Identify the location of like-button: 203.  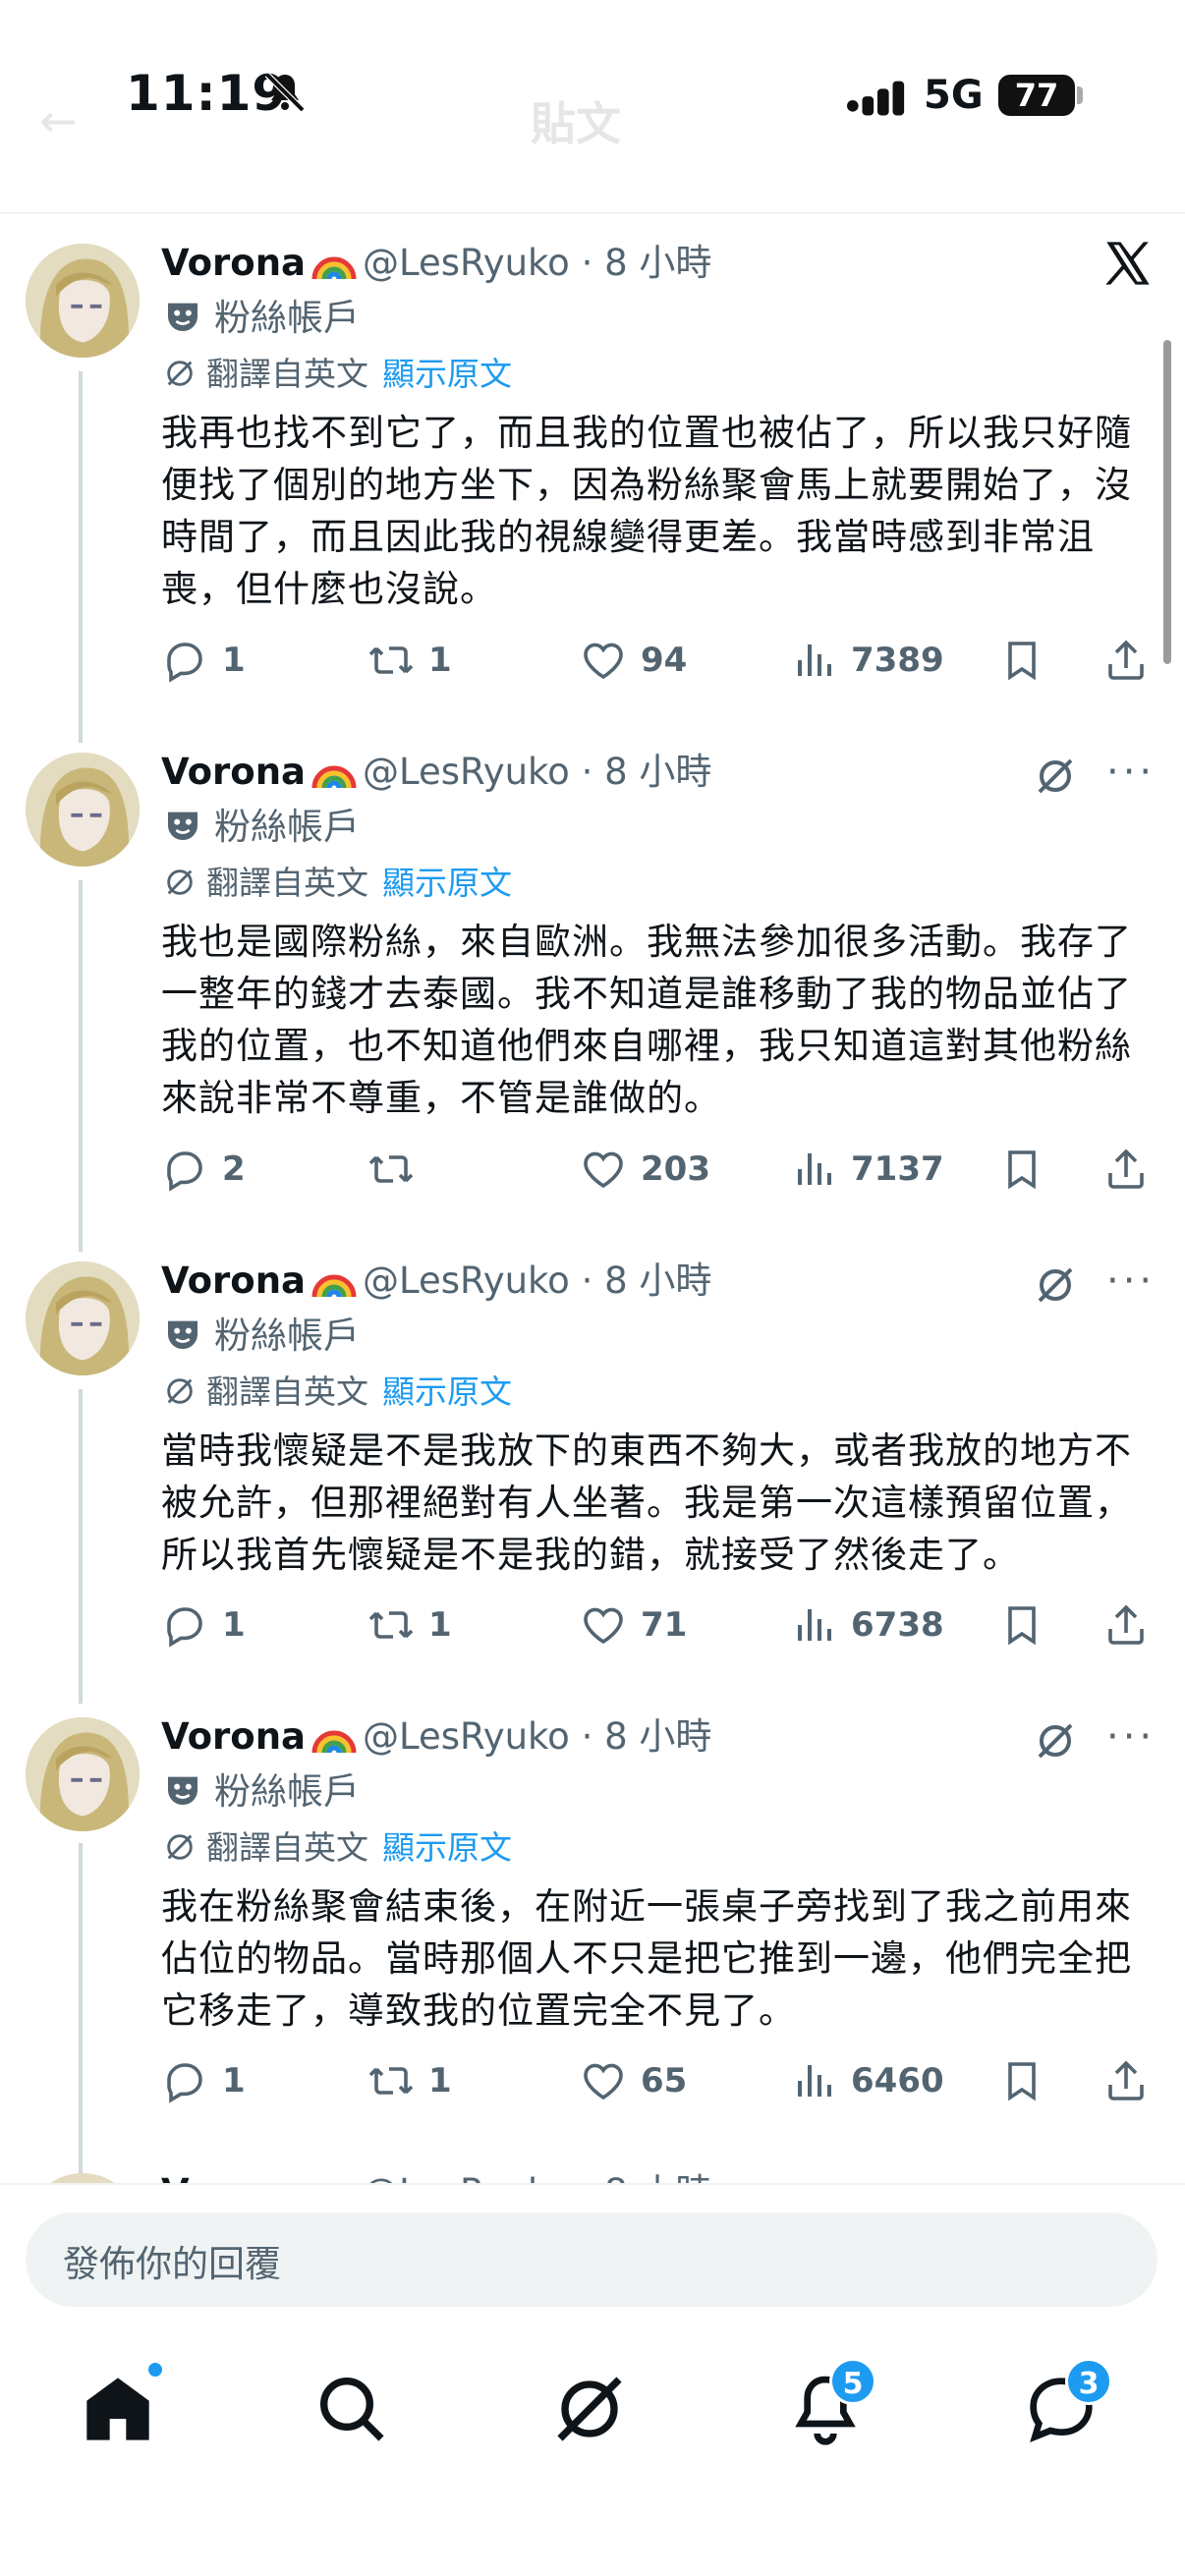
(645, 1169).